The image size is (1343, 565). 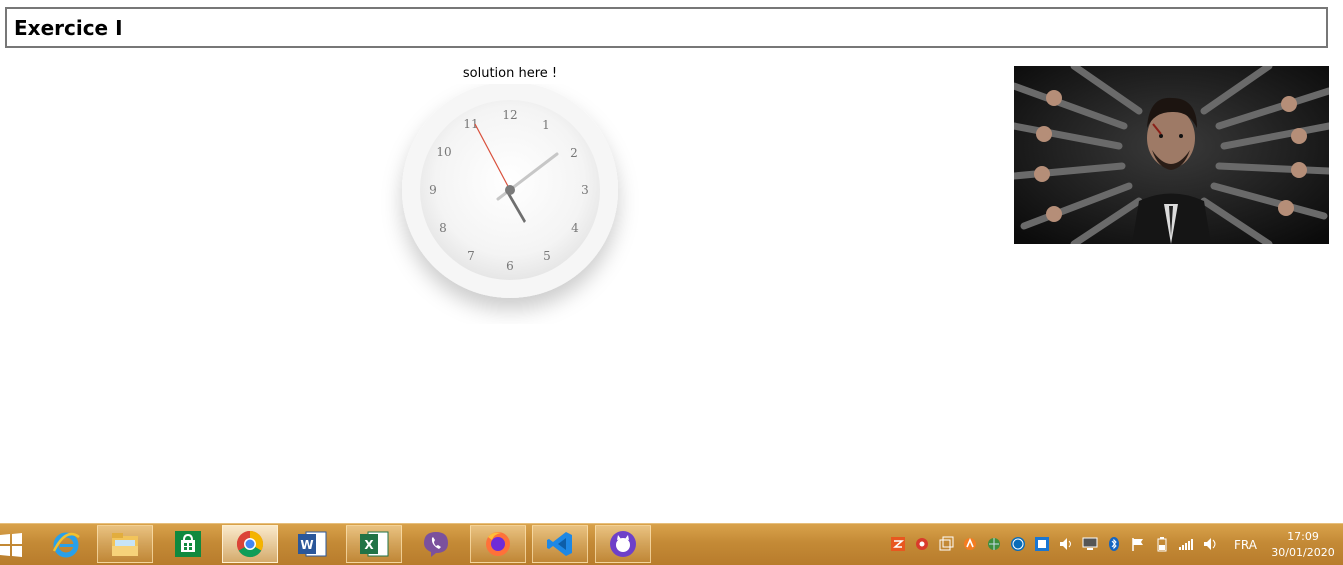 What do you see at coordinates (575, 228) in the screenshot?
I see `clock-number-4: 4` at bounding box center [575, 228].